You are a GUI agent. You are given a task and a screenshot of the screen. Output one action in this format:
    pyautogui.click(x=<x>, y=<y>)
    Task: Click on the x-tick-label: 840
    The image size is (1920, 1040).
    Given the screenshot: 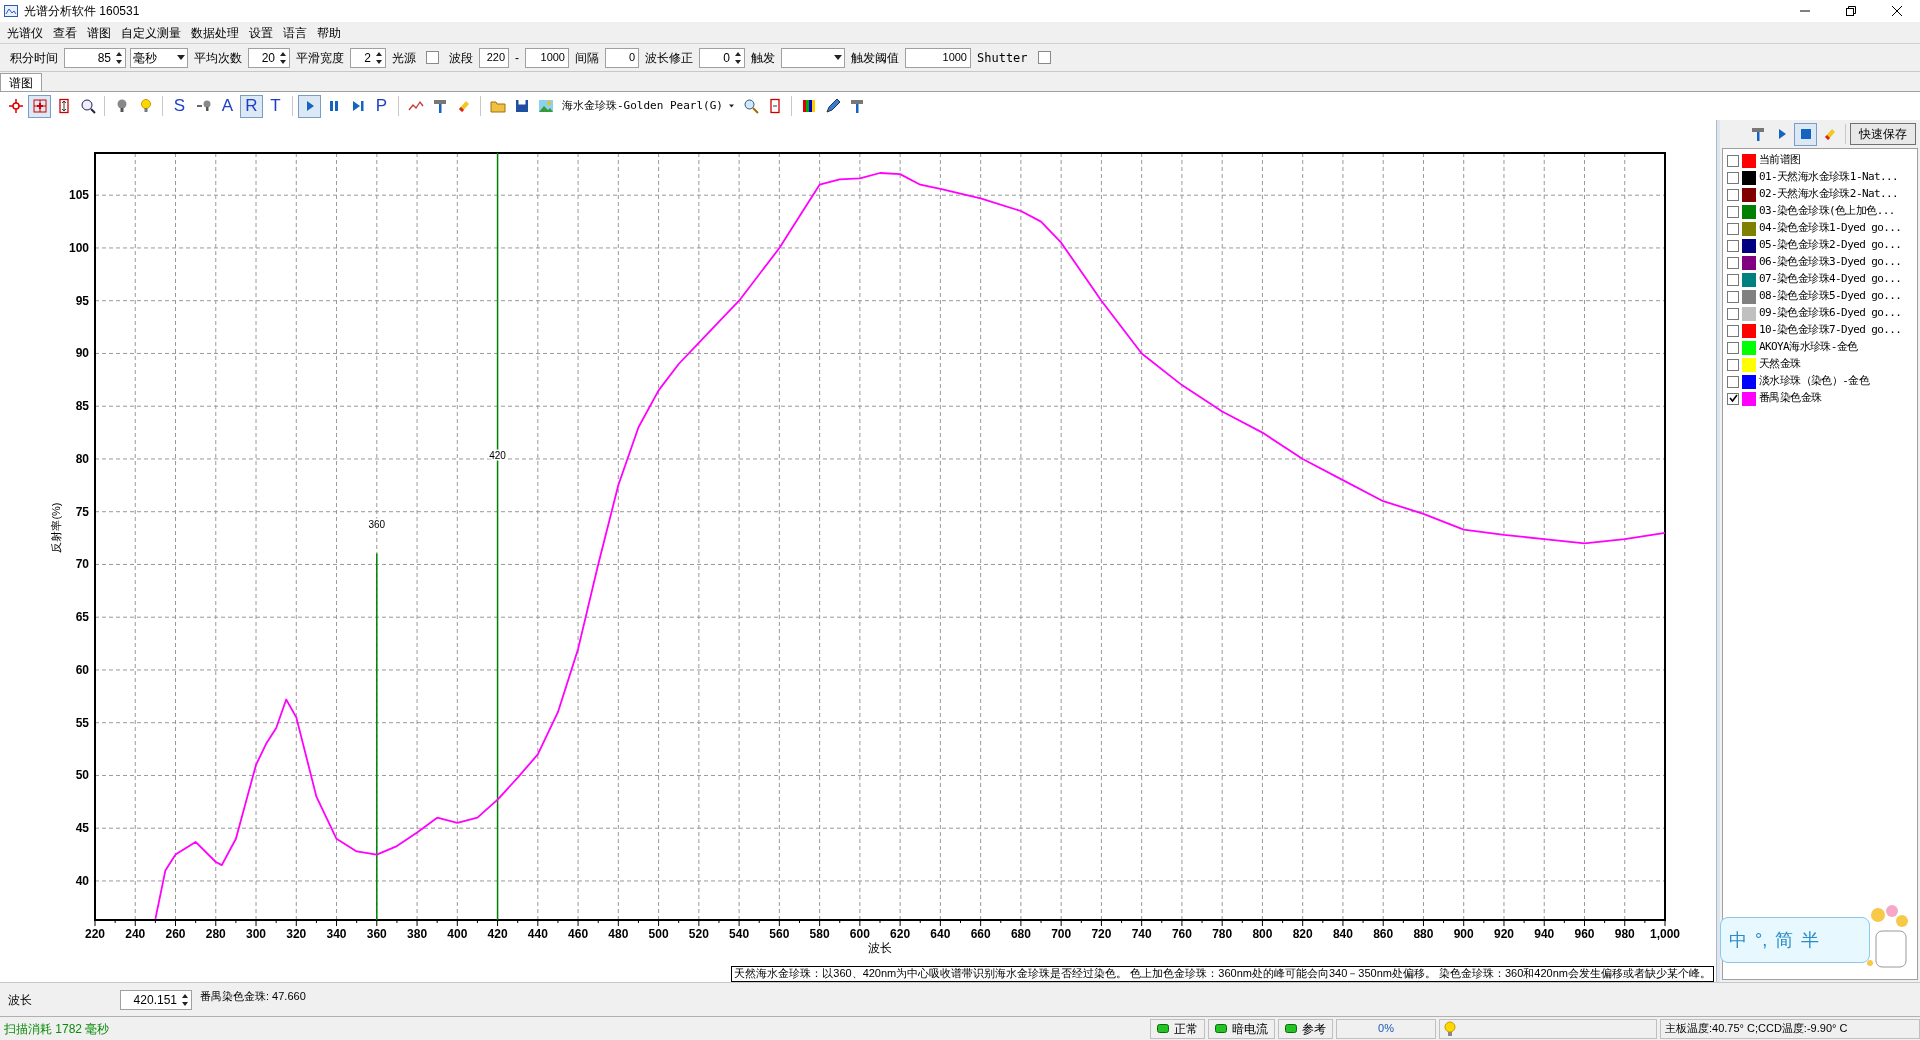 What is the action you would take?
    pyautogui.click(x=1342, y=934)
    